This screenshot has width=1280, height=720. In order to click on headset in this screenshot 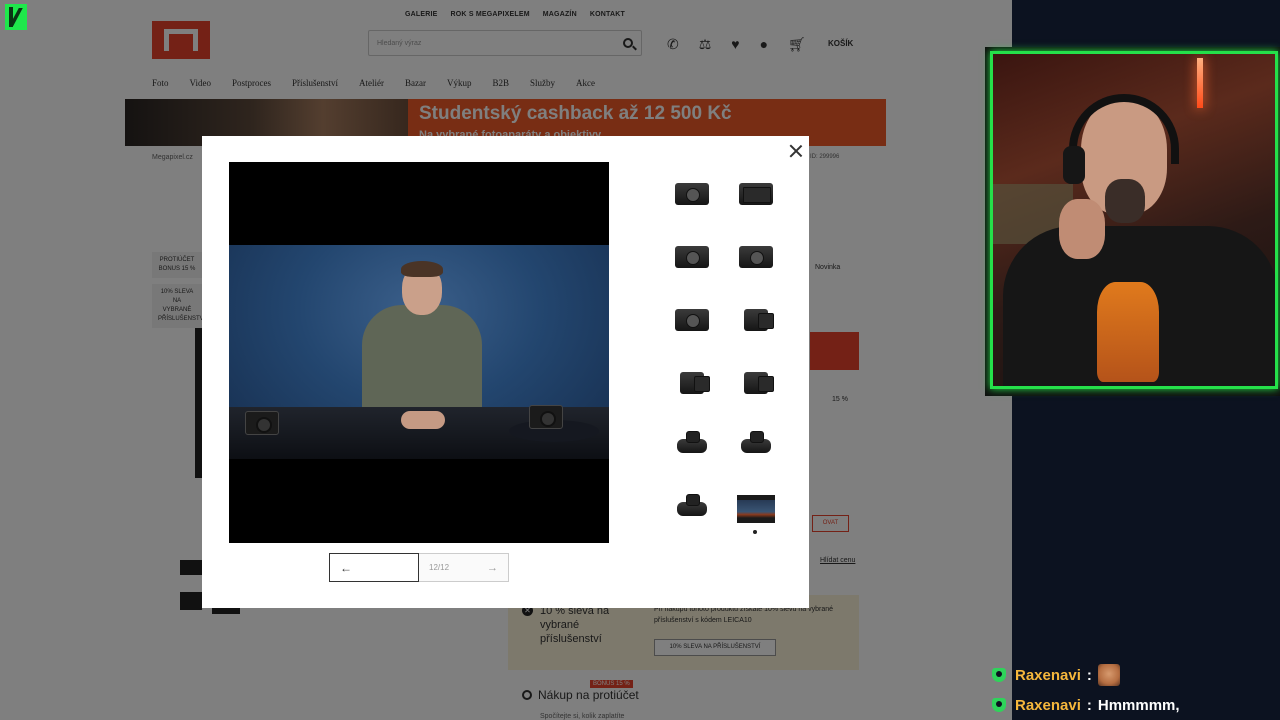, I will do `click(1124, 129)`.